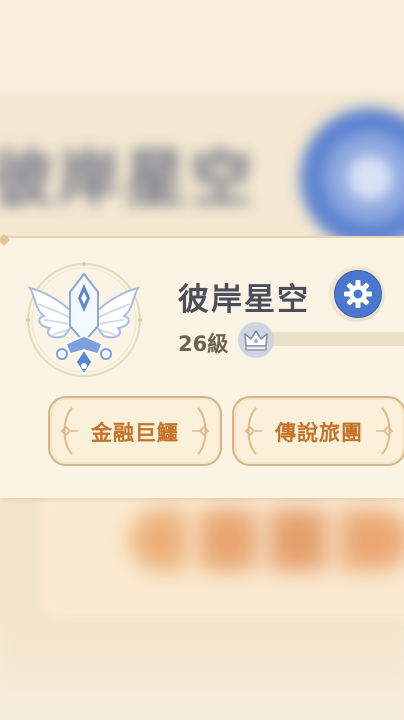 This screenshot has width=404, height=720. I want to click on level-badge, so click(256, 340).